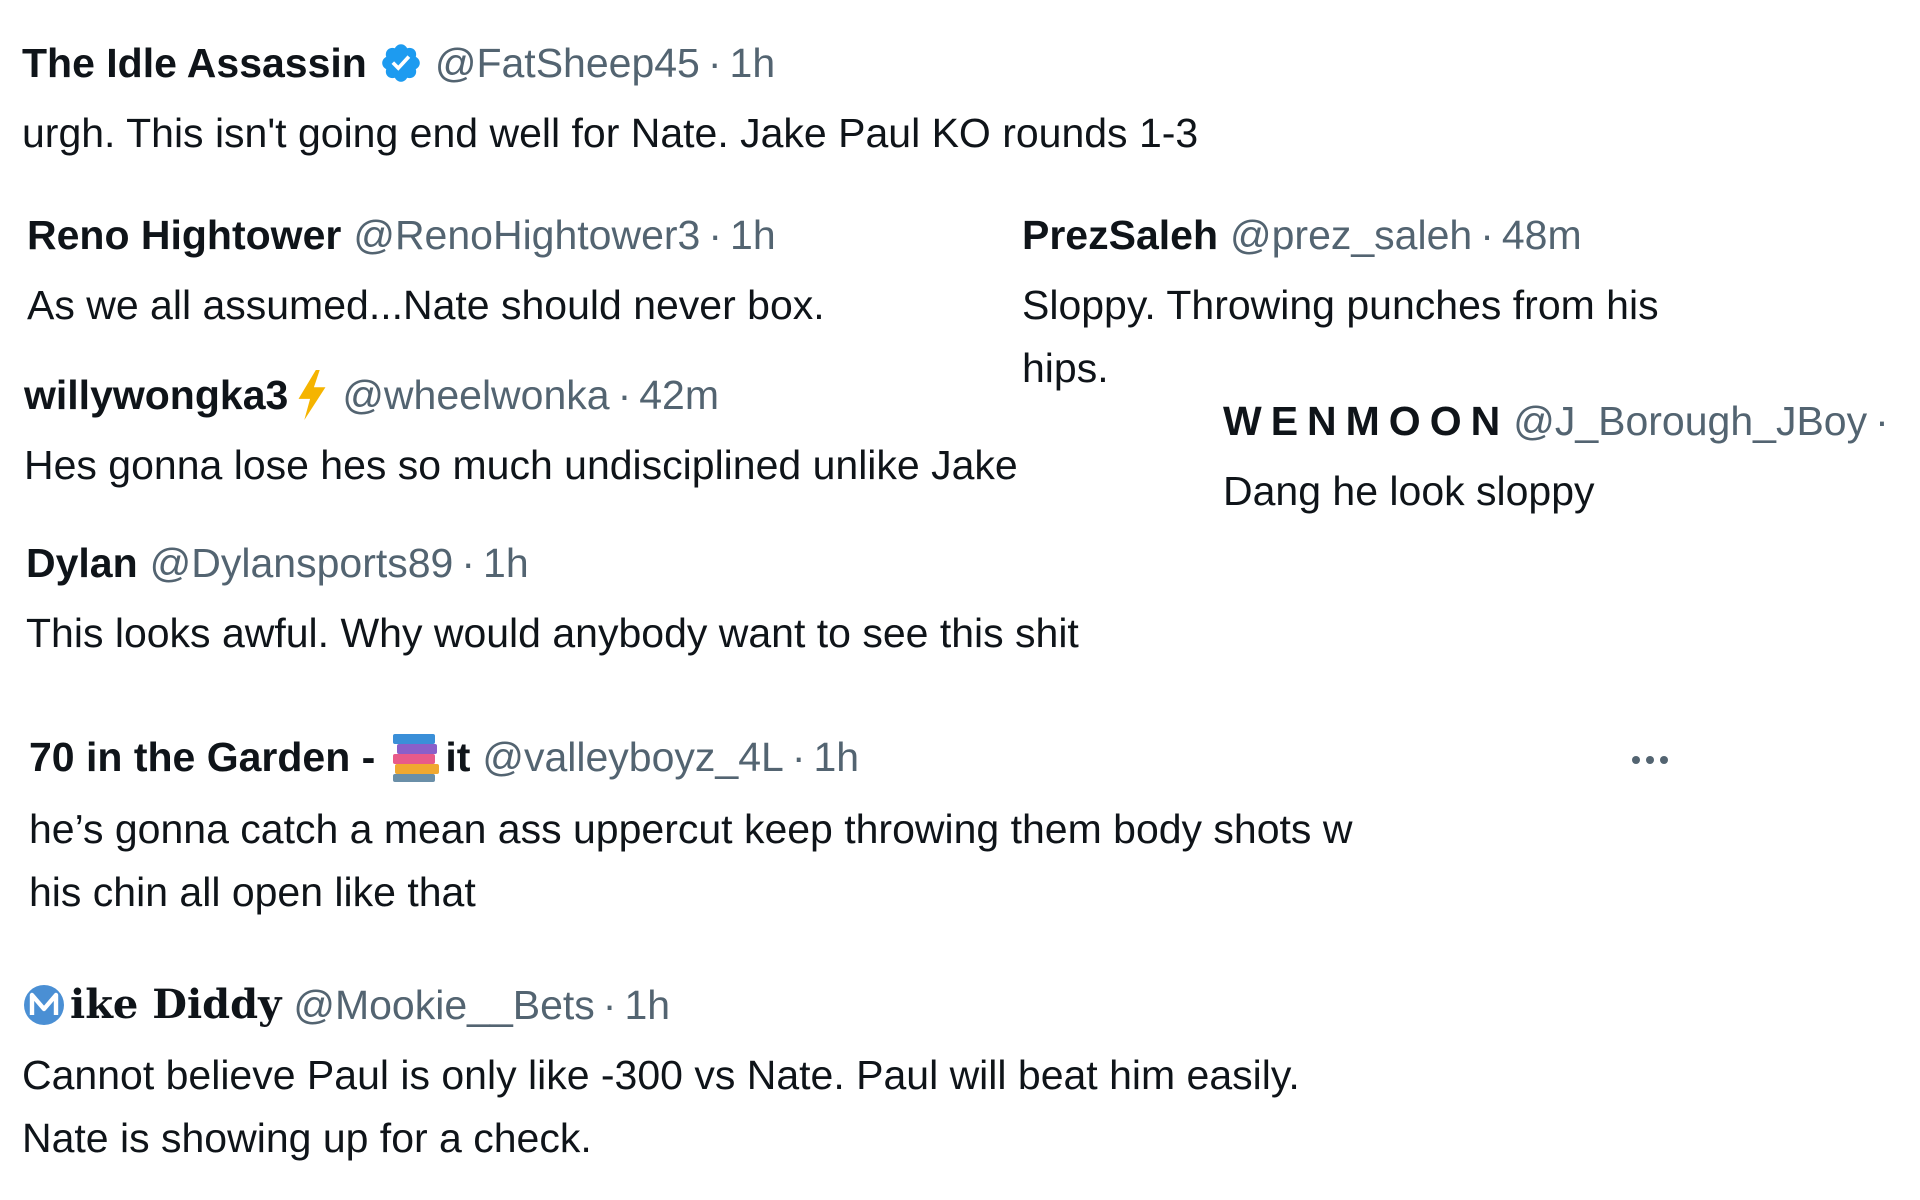 This screenshot has height=1200, width=1920. I want to click on books-icon, so click(416, 757).